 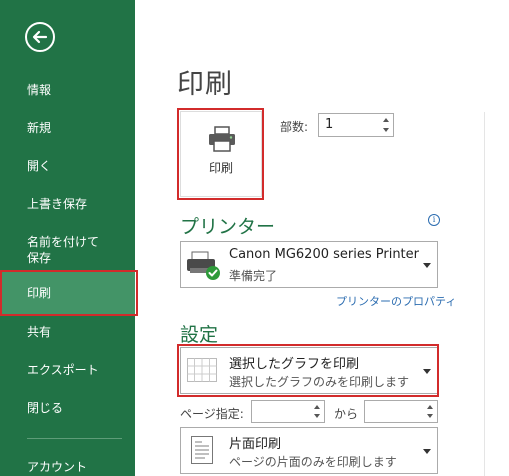 I want to click on sidebar-item-export: エクスポート, so click(x=67, y=370).